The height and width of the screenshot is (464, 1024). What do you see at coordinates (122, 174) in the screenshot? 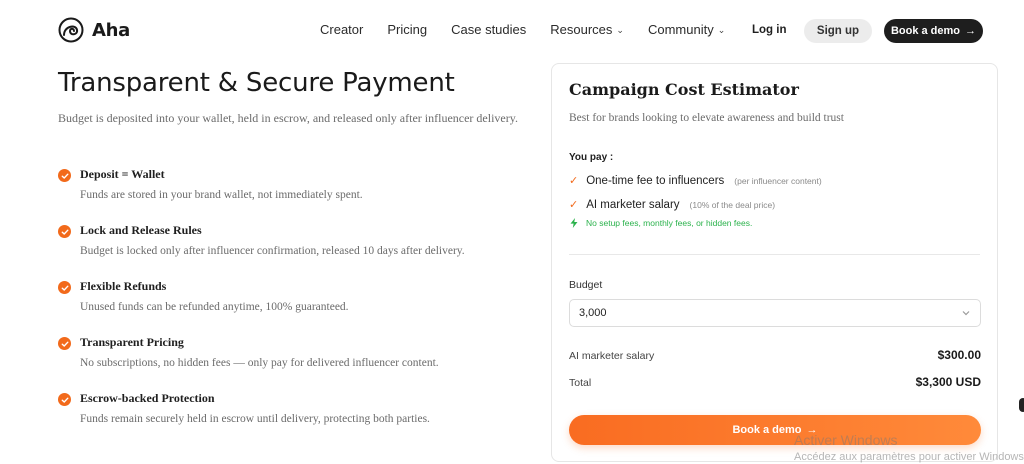
I see `feature-title: Deposit = Wallet` at bounding box center [122, 174].